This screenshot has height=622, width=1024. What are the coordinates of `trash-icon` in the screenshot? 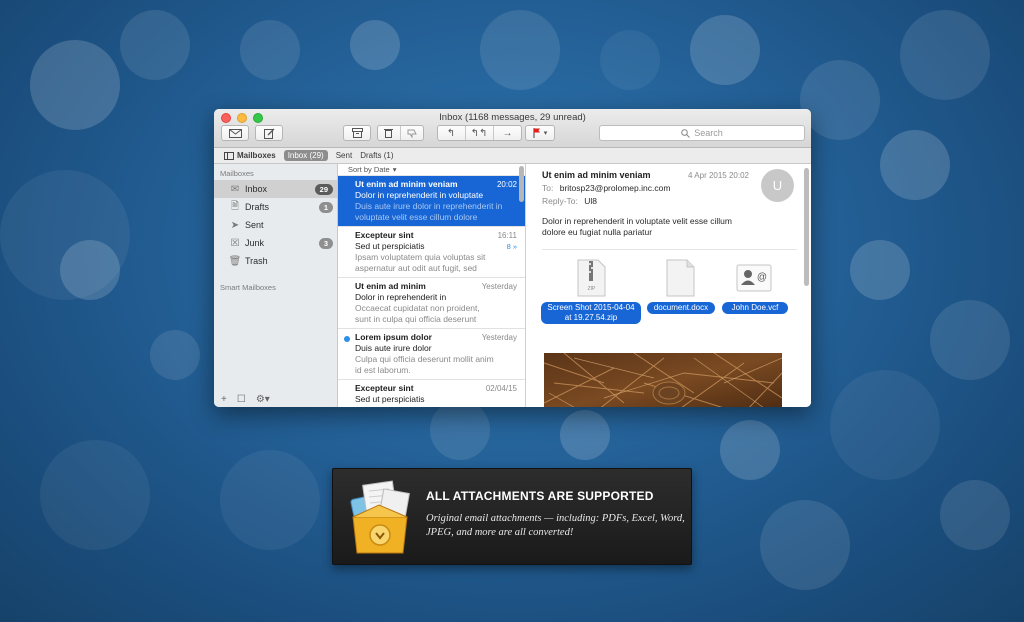 It's located at (388, 133).